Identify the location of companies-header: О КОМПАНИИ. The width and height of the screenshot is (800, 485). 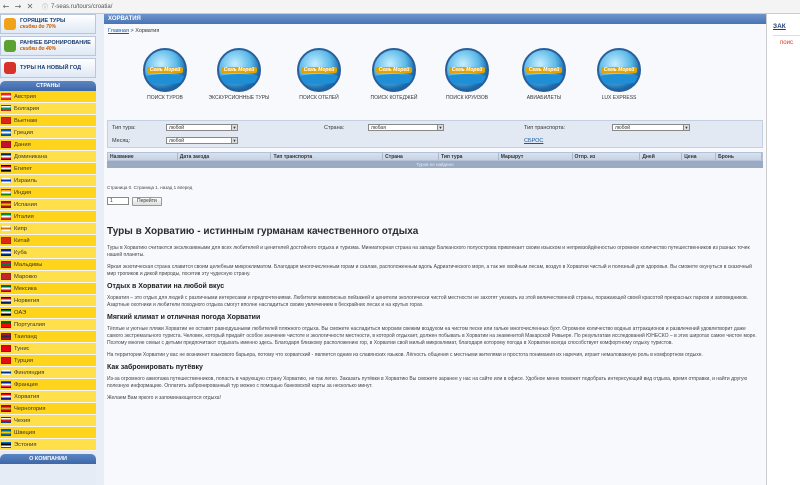
(48, 459).